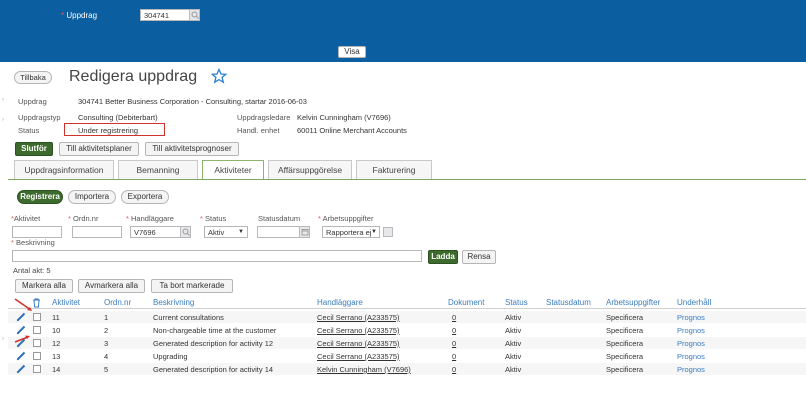 The height and width of the screenshot is (403, 806). I want to click on unit-value: 60011 Online Merchant Accounts, so click(352, 130).